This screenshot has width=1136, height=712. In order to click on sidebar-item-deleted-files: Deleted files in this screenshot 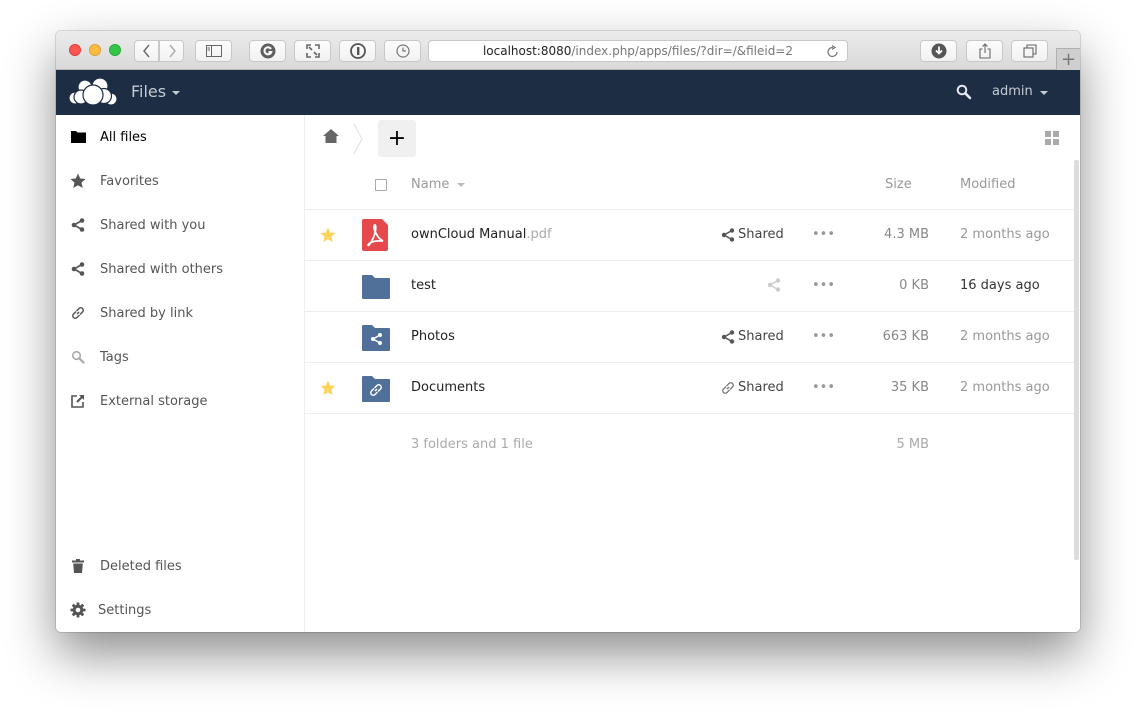, I will do `click(180, 566)`.